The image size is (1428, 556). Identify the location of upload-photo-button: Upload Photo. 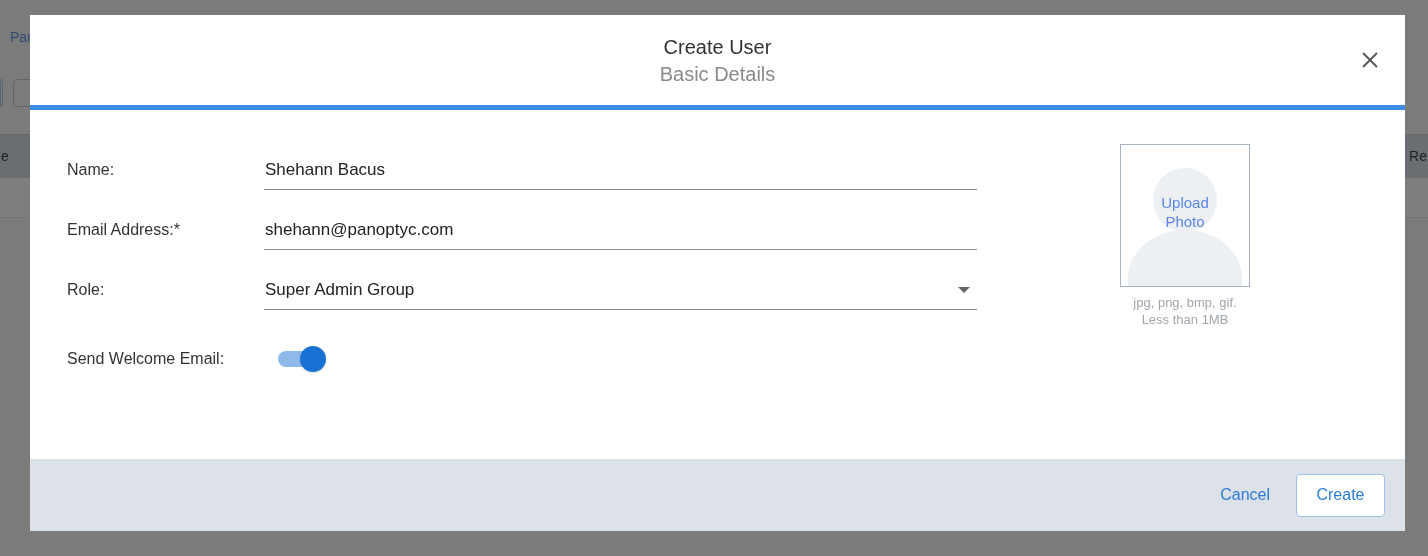
(1185, 215).